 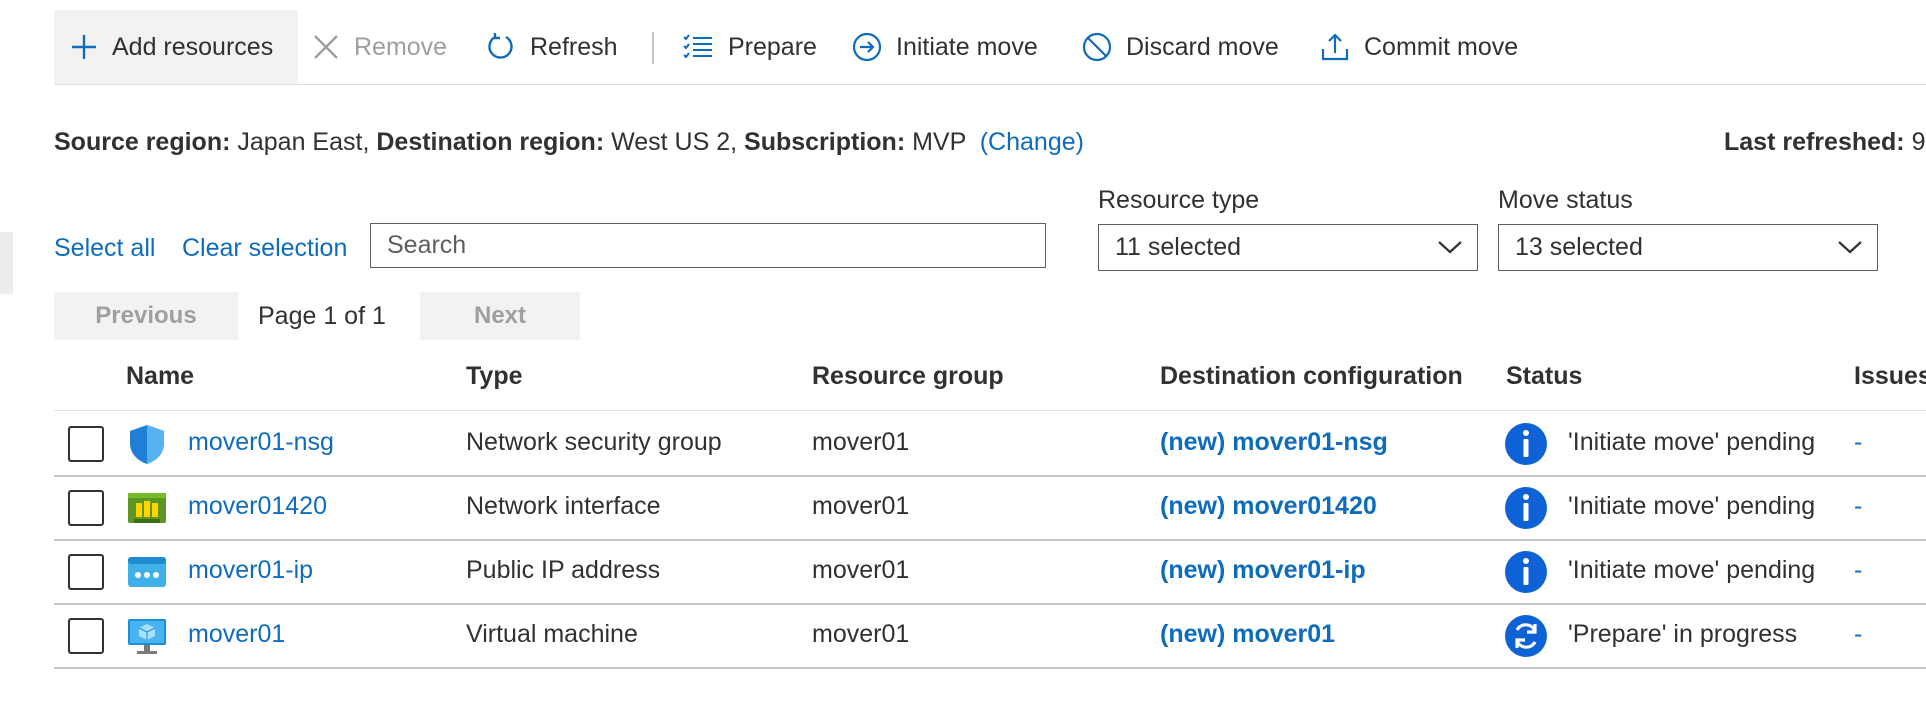 What do you see at coordinates (303, 142) in the screenshot?
I see `source-region-value: Japan East,` at bounding box center [303, 142].